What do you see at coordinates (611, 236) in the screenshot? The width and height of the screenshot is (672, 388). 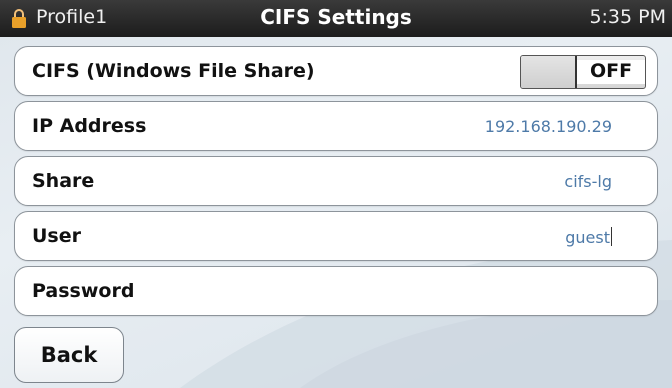 I see `text-cursor` at bounding box center [611, 236].